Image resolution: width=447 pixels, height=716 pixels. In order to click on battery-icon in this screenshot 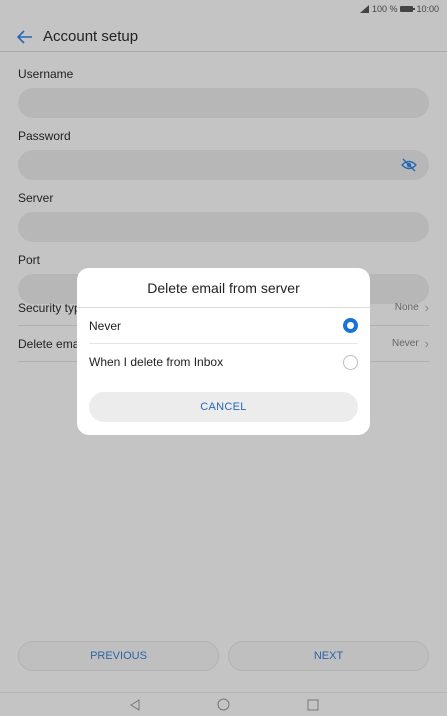, I will do `click(408, 9)`.